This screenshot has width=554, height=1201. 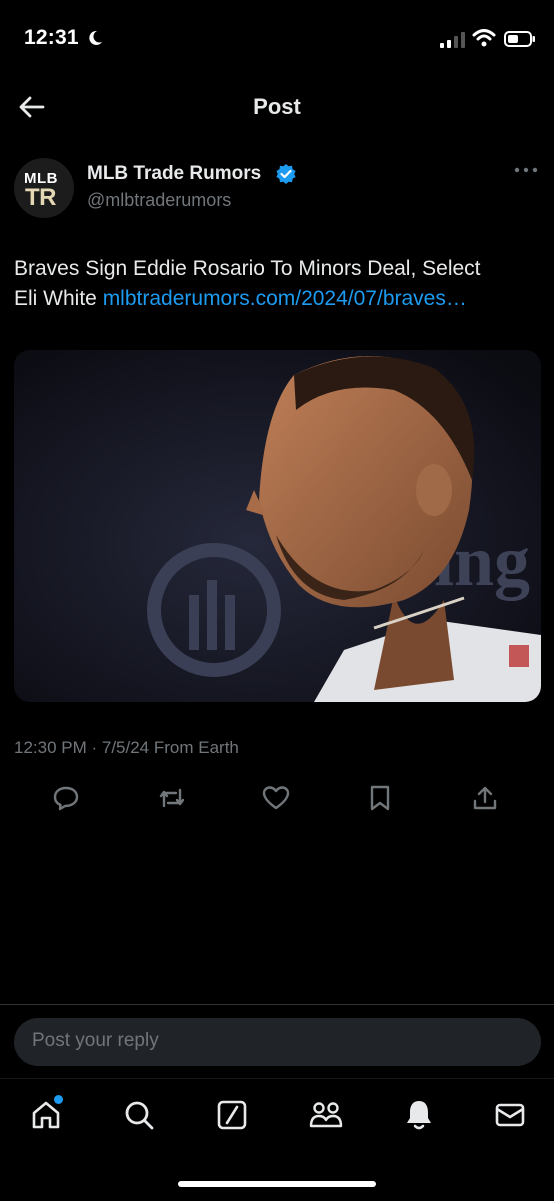 I want to click on repost-button, so click(x=172, y=798).